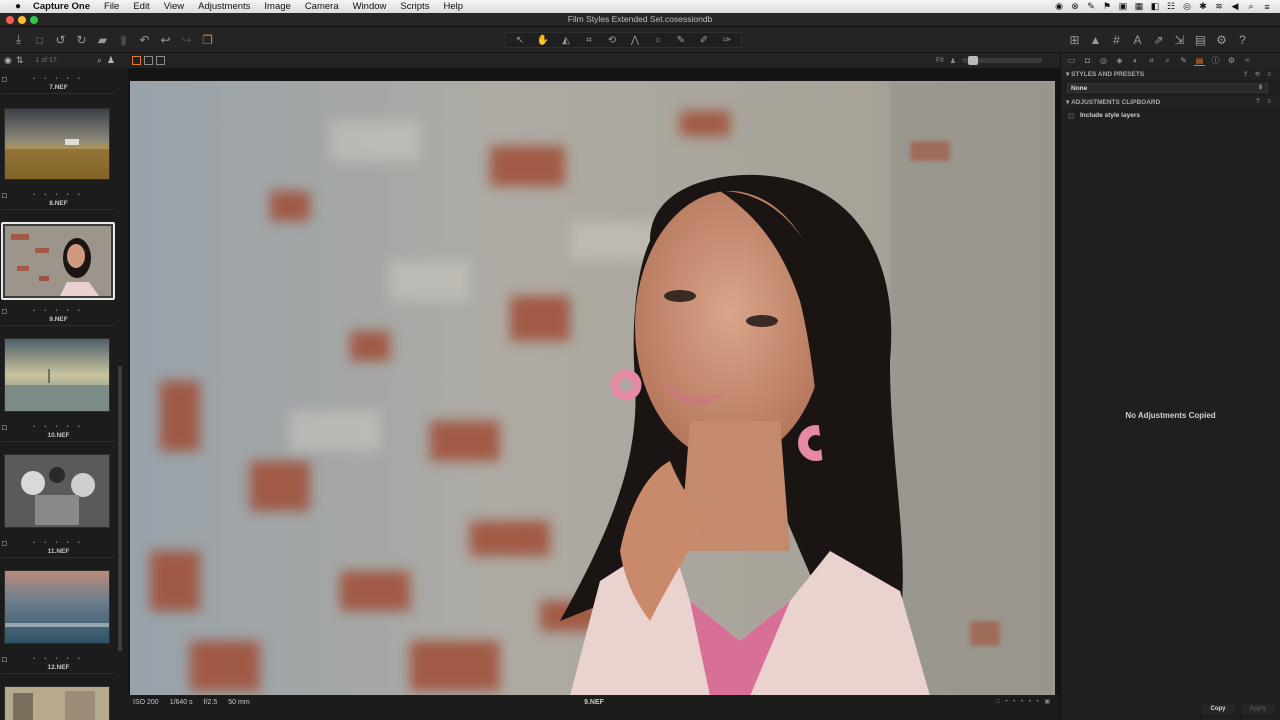 The width and height of the screenshot is (1280, 720). Describe the element at coordinates (1024, 701) in the screenshot. I see `viewer-rating: □ • • • • • ▣` at that location.